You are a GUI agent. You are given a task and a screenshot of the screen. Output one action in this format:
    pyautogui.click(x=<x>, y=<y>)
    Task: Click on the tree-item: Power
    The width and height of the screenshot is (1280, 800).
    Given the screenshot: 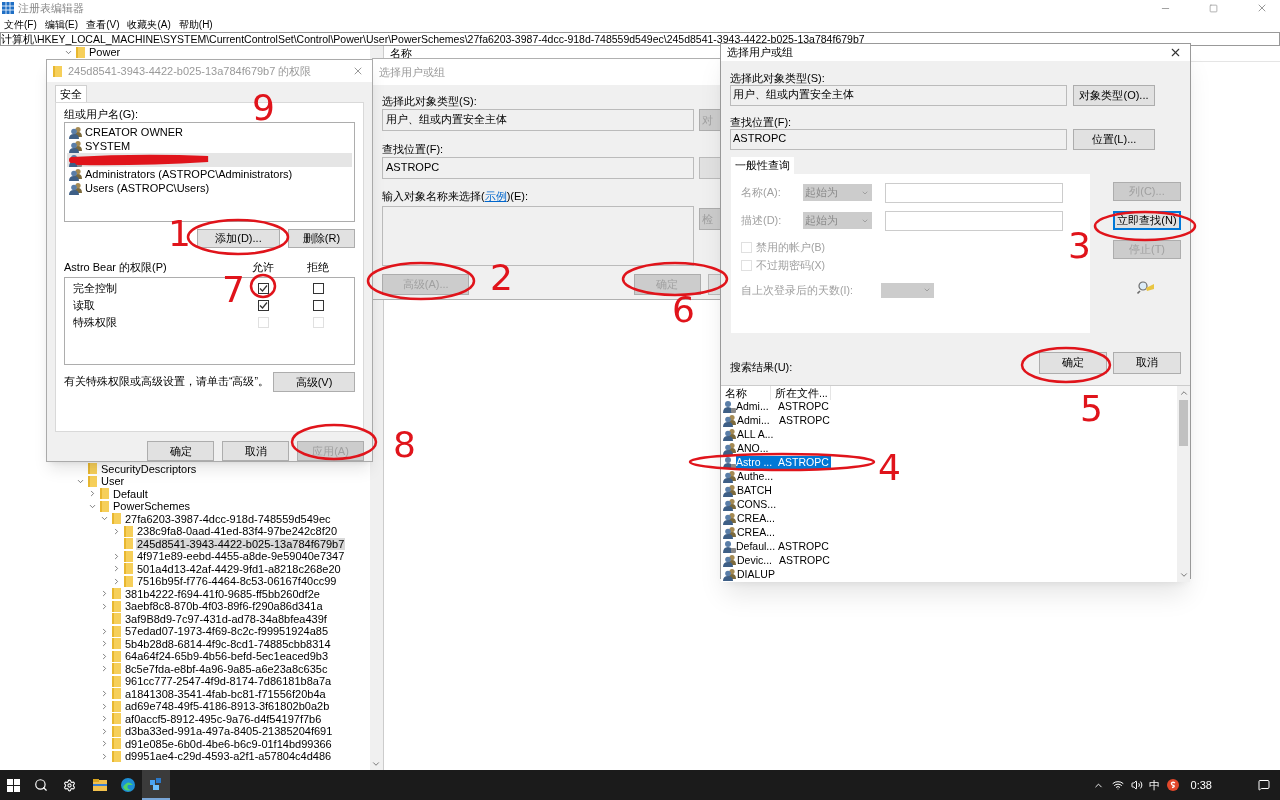 What is the action you would take?
    pyautogui.click(x=105, y=52)
    